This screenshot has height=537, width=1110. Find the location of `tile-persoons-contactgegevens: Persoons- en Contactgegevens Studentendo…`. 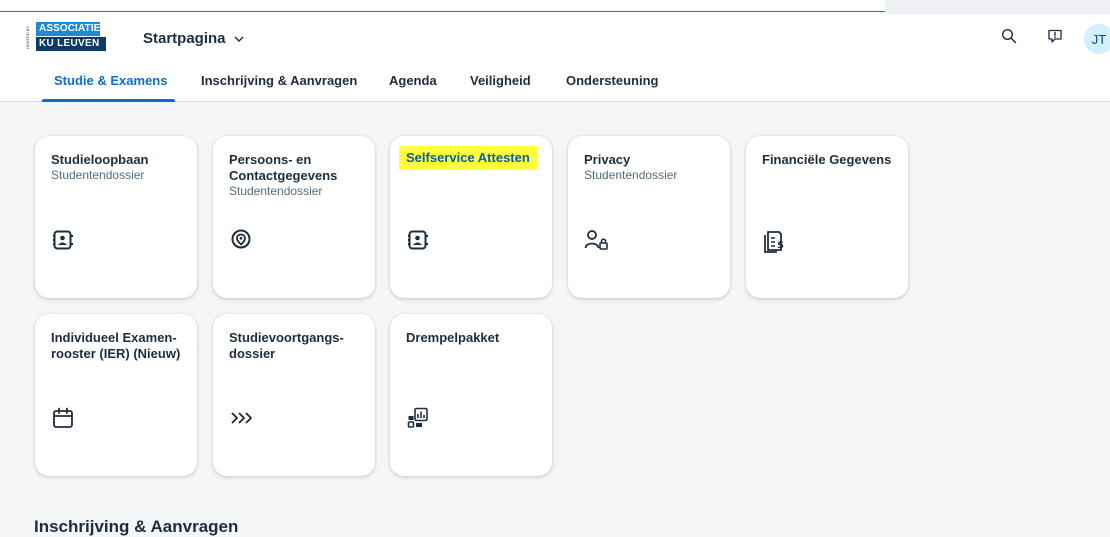

tile-persoons-contactgegevens: Persoons- en Contactgegevens Studentendo… is located at coordinates (294, 217).